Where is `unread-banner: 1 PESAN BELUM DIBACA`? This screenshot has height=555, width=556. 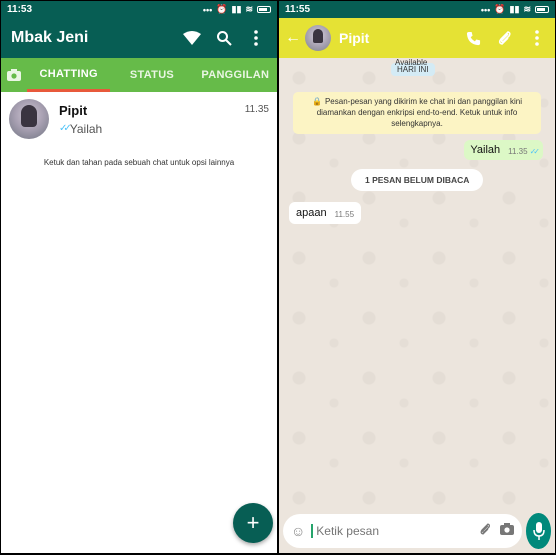
unread-banner: 1 PESAN BELUM DIBACA is located at coordinates (417, 180).